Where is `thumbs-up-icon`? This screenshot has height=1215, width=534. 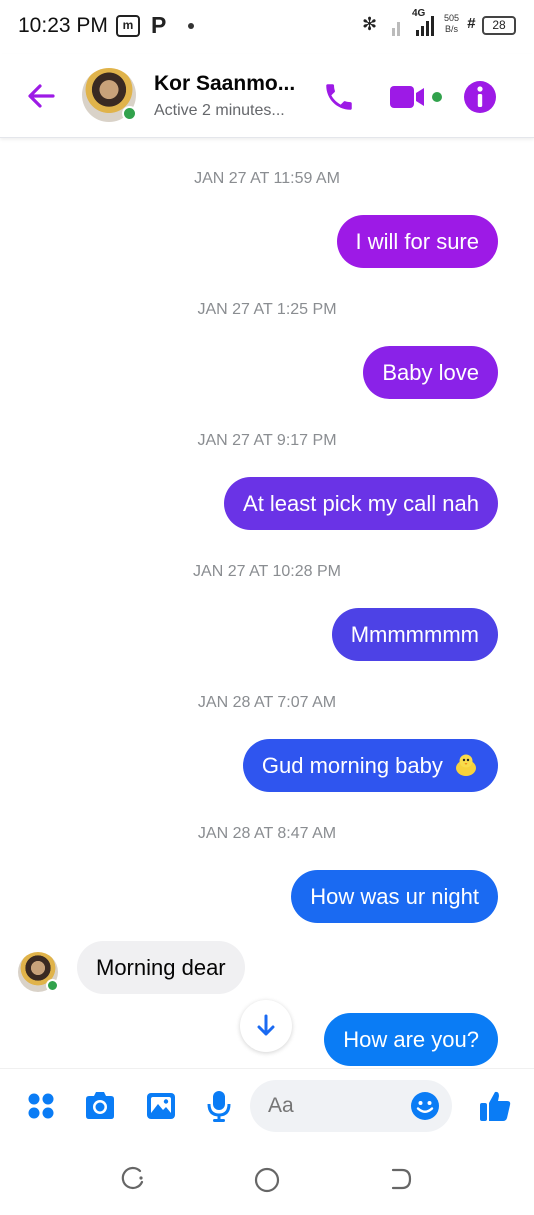
thumbs-up-icon is located at coordinates (495, 1106).